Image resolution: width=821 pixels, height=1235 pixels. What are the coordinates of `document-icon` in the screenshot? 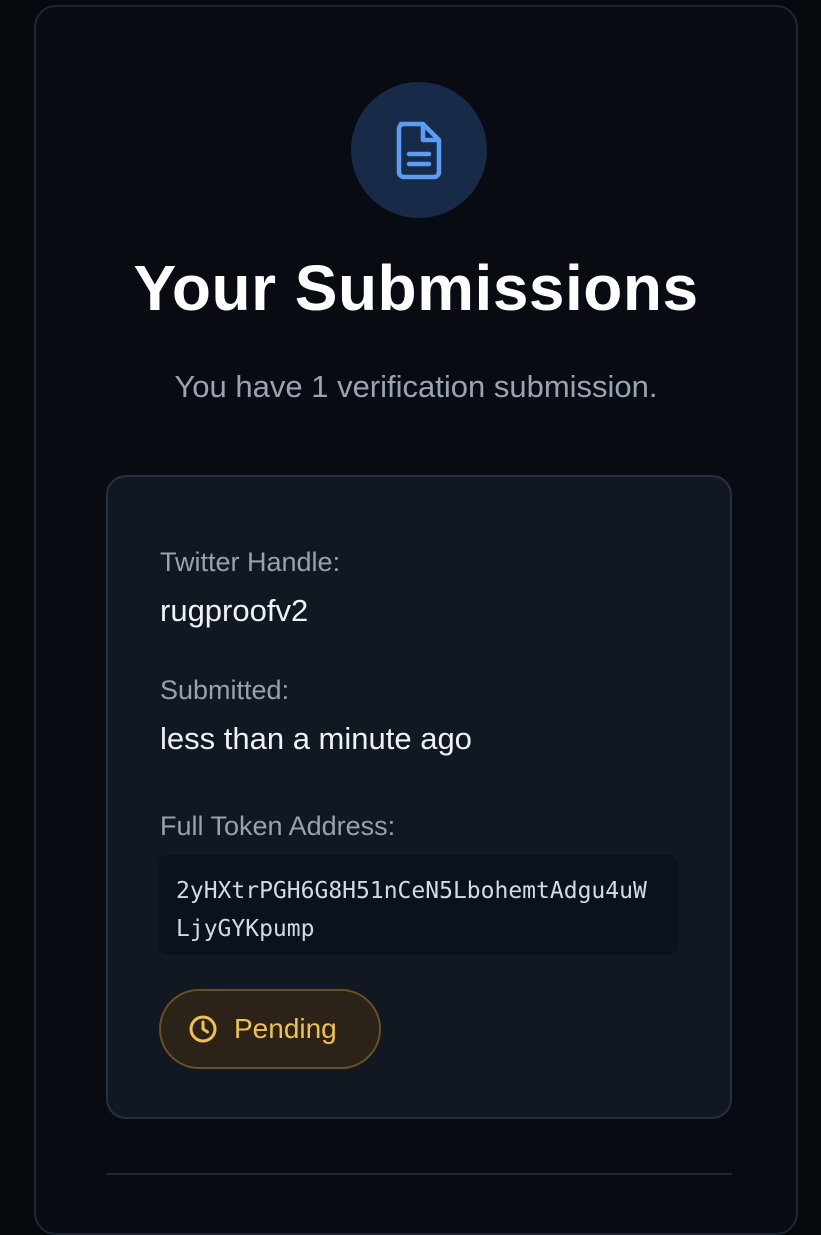 It's located at (419, 150).